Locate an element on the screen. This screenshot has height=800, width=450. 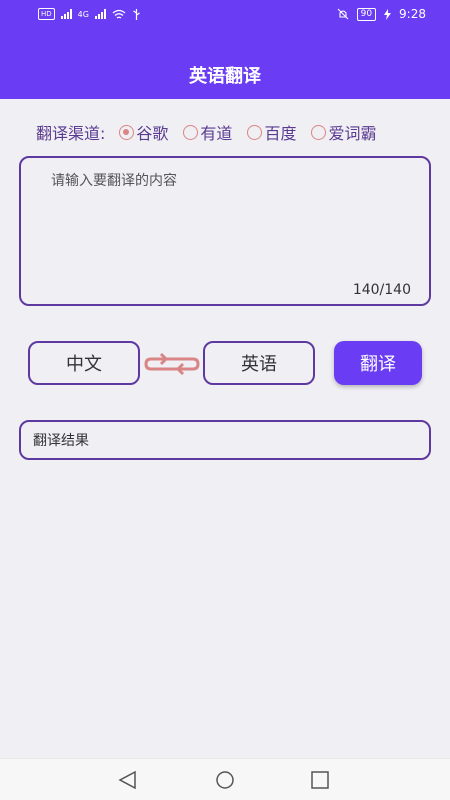
source-language-button: 中文 is located at coordinates (84, 363).